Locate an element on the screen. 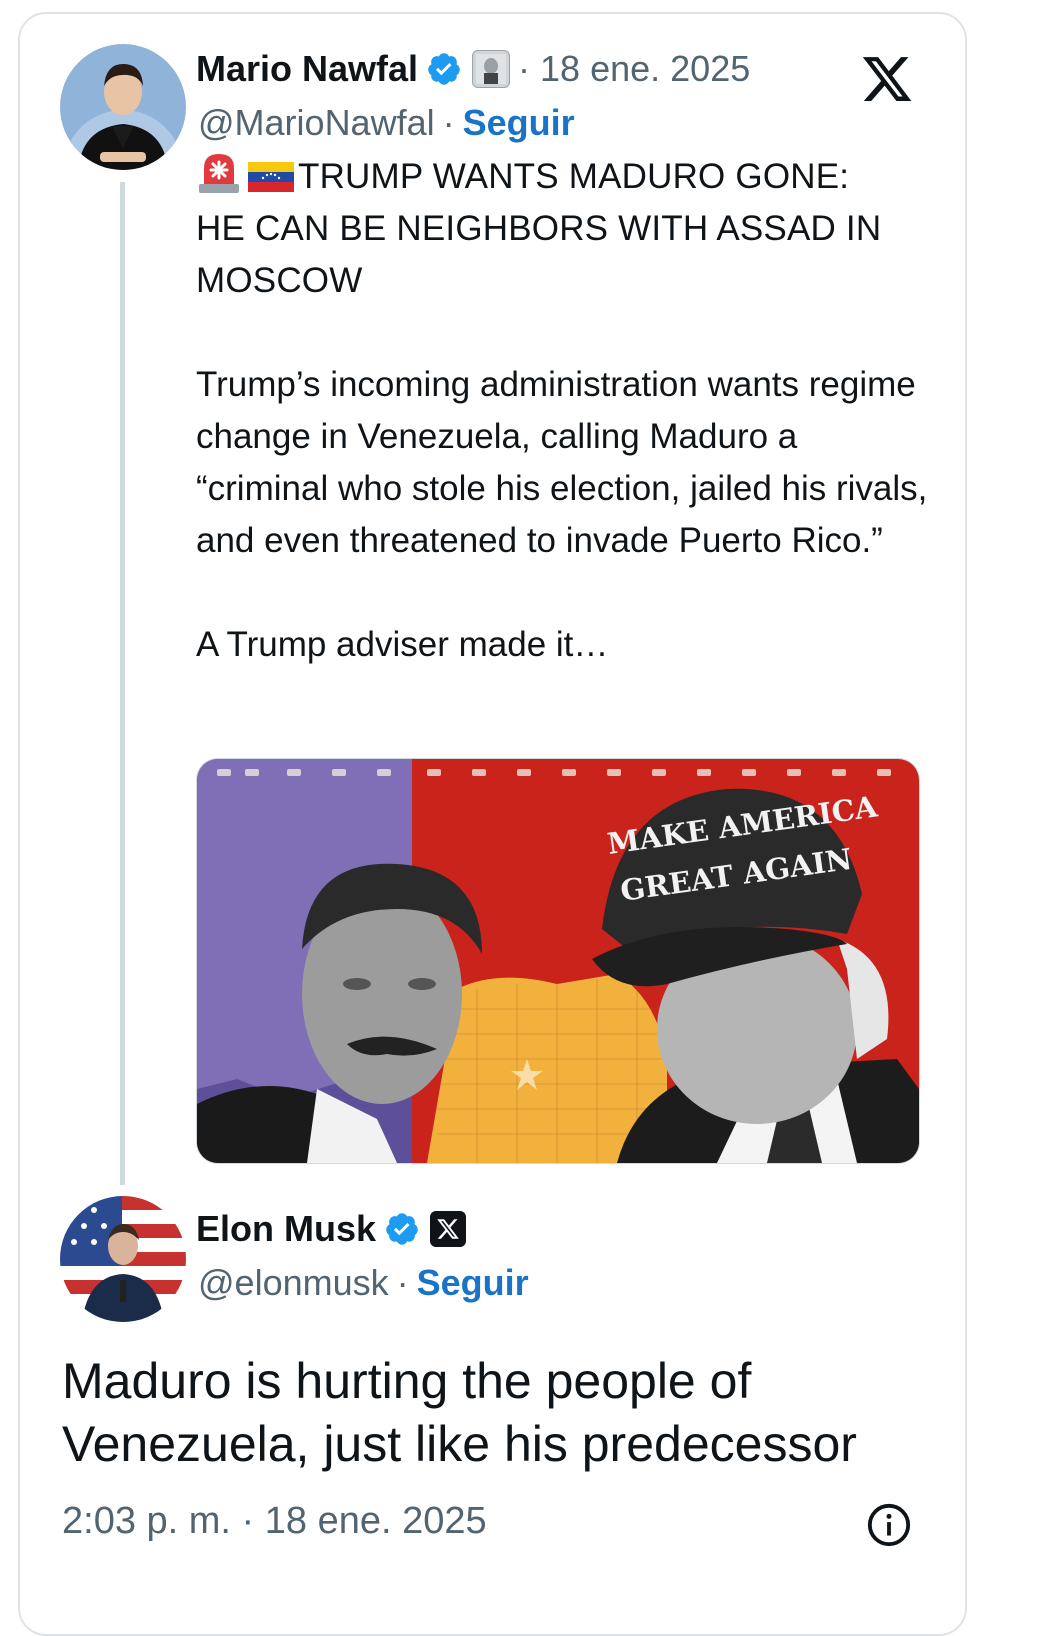 Image resolution: width=1045 pixels, height=1636 pixels. affiliate-badge-image is located at coordinates (491, 69).